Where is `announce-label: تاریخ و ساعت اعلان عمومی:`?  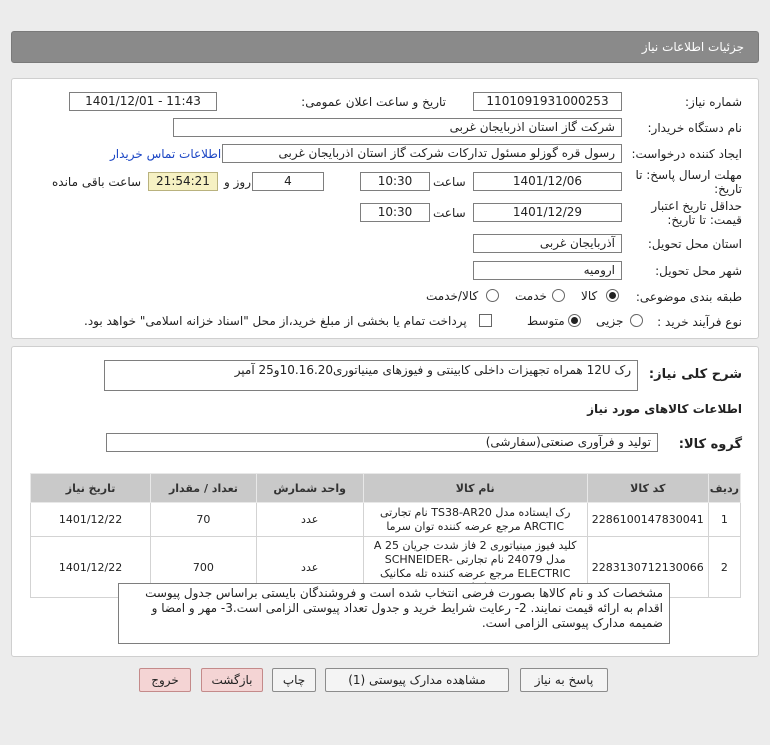 announce-label: تاریخ و ساعت اعلان عمومی: is located at coordinates (373, 102).